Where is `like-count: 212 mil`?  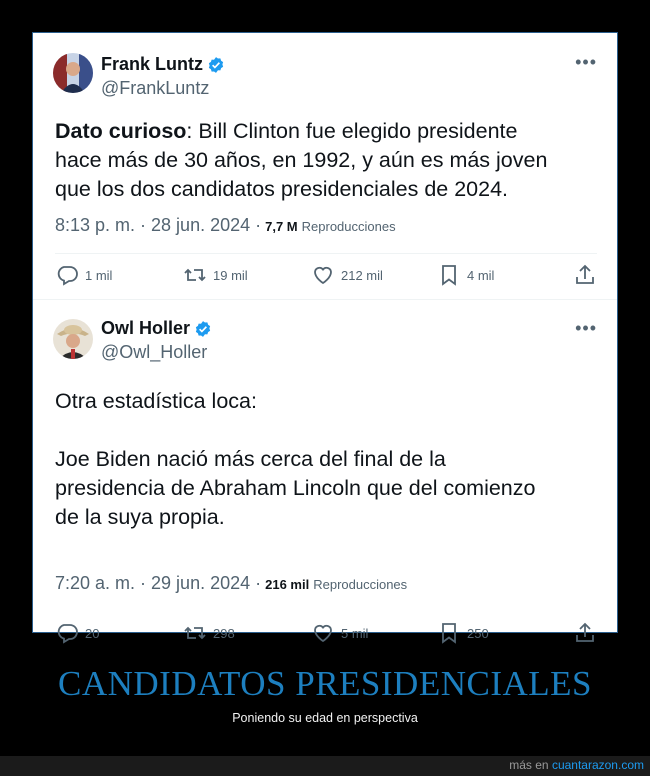
like-count: 212 mil is located at coordinates (362, 275).